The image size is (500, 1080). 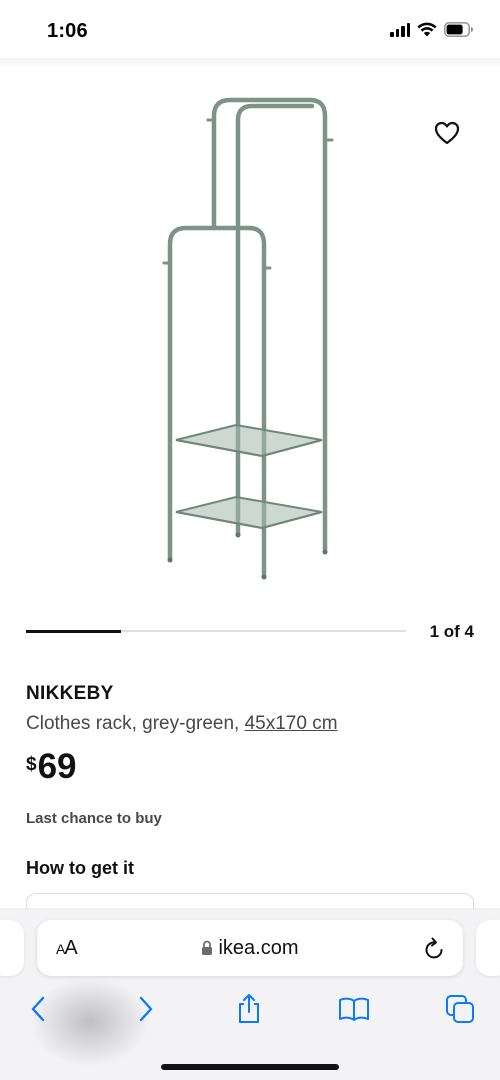 I want to click on favorite-button, so click(x=447, y=133).